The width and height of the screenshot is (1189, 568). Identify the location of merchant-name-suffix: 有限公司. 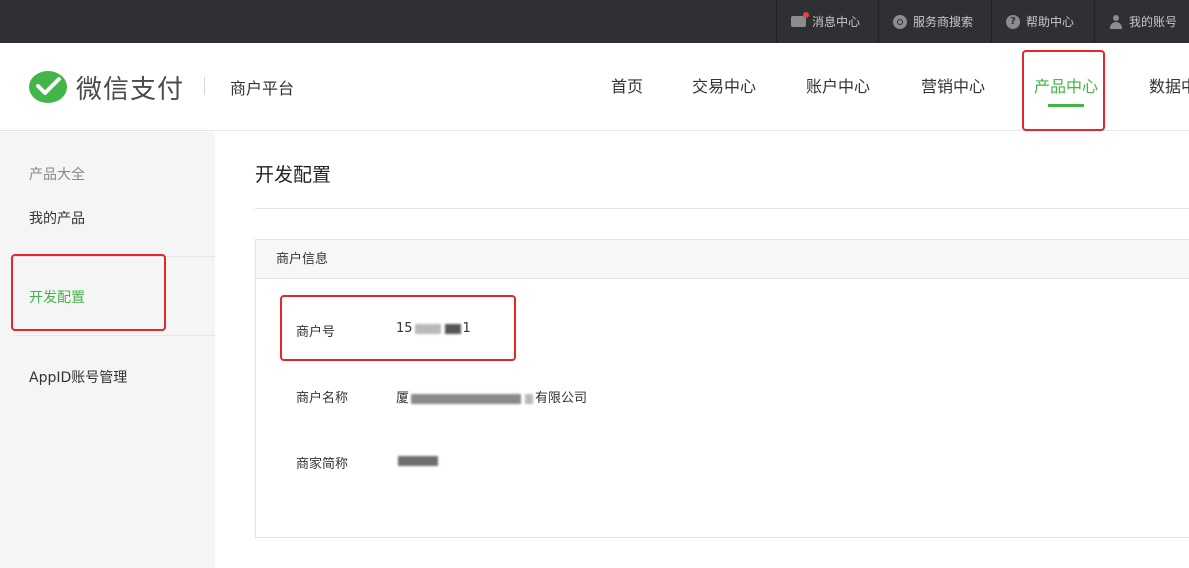
(561, 398).